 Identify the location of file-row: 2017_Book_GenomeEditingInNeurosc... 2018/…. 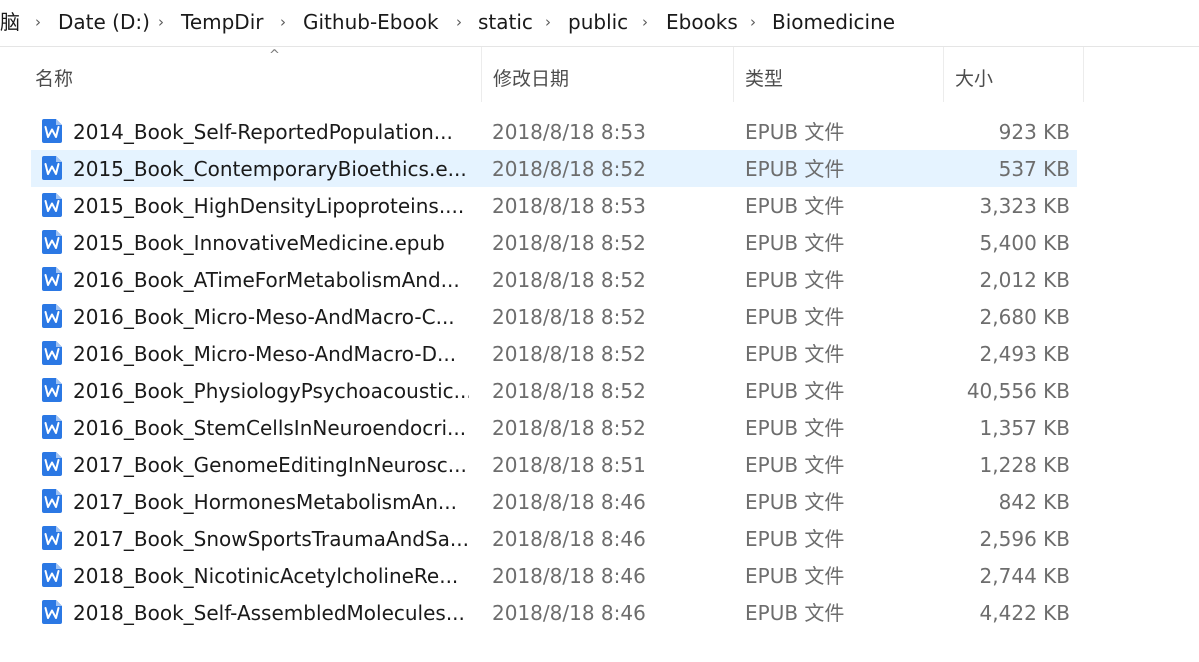
(554, 464).